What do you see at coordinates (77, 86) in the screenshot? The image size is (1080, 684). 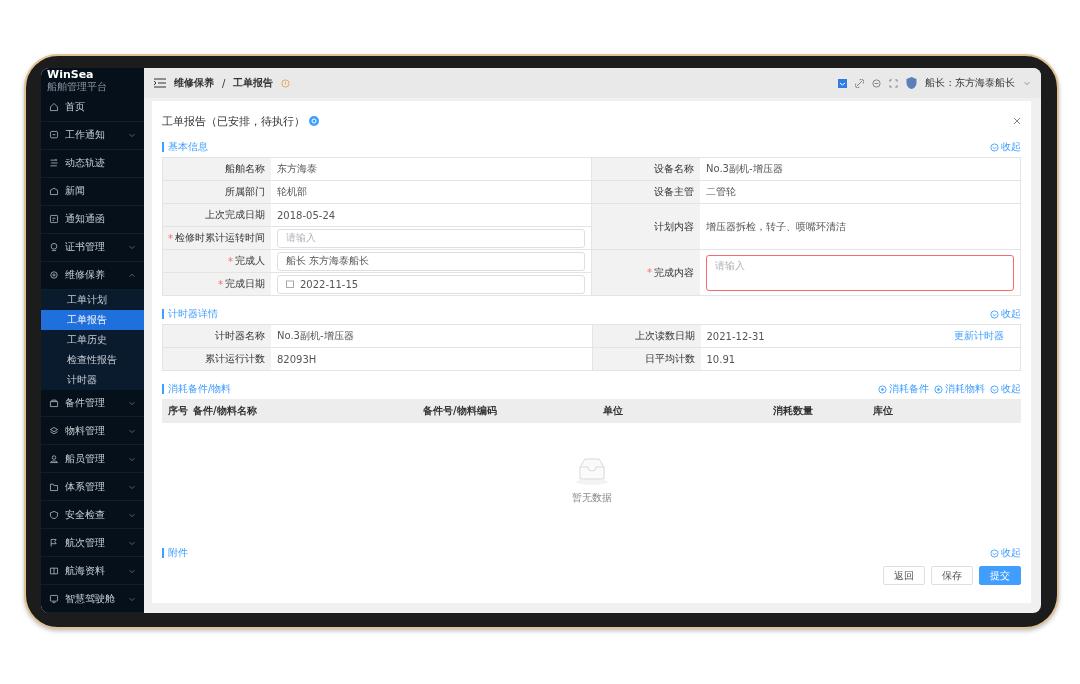 I see `logo-subtitle: 船舶管理平台` at bounding box center [77, 86].